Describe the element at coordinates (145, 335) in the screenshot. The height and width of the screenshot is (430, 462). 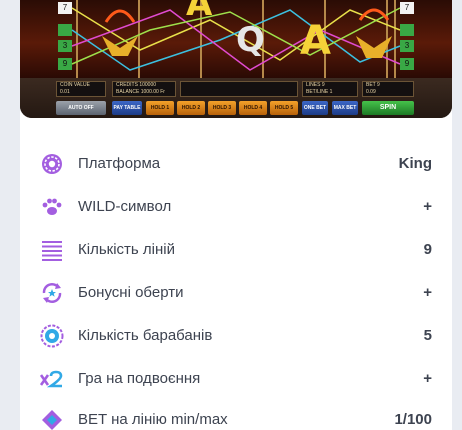
I see `spec-label: Кількість барабанів` at that location.